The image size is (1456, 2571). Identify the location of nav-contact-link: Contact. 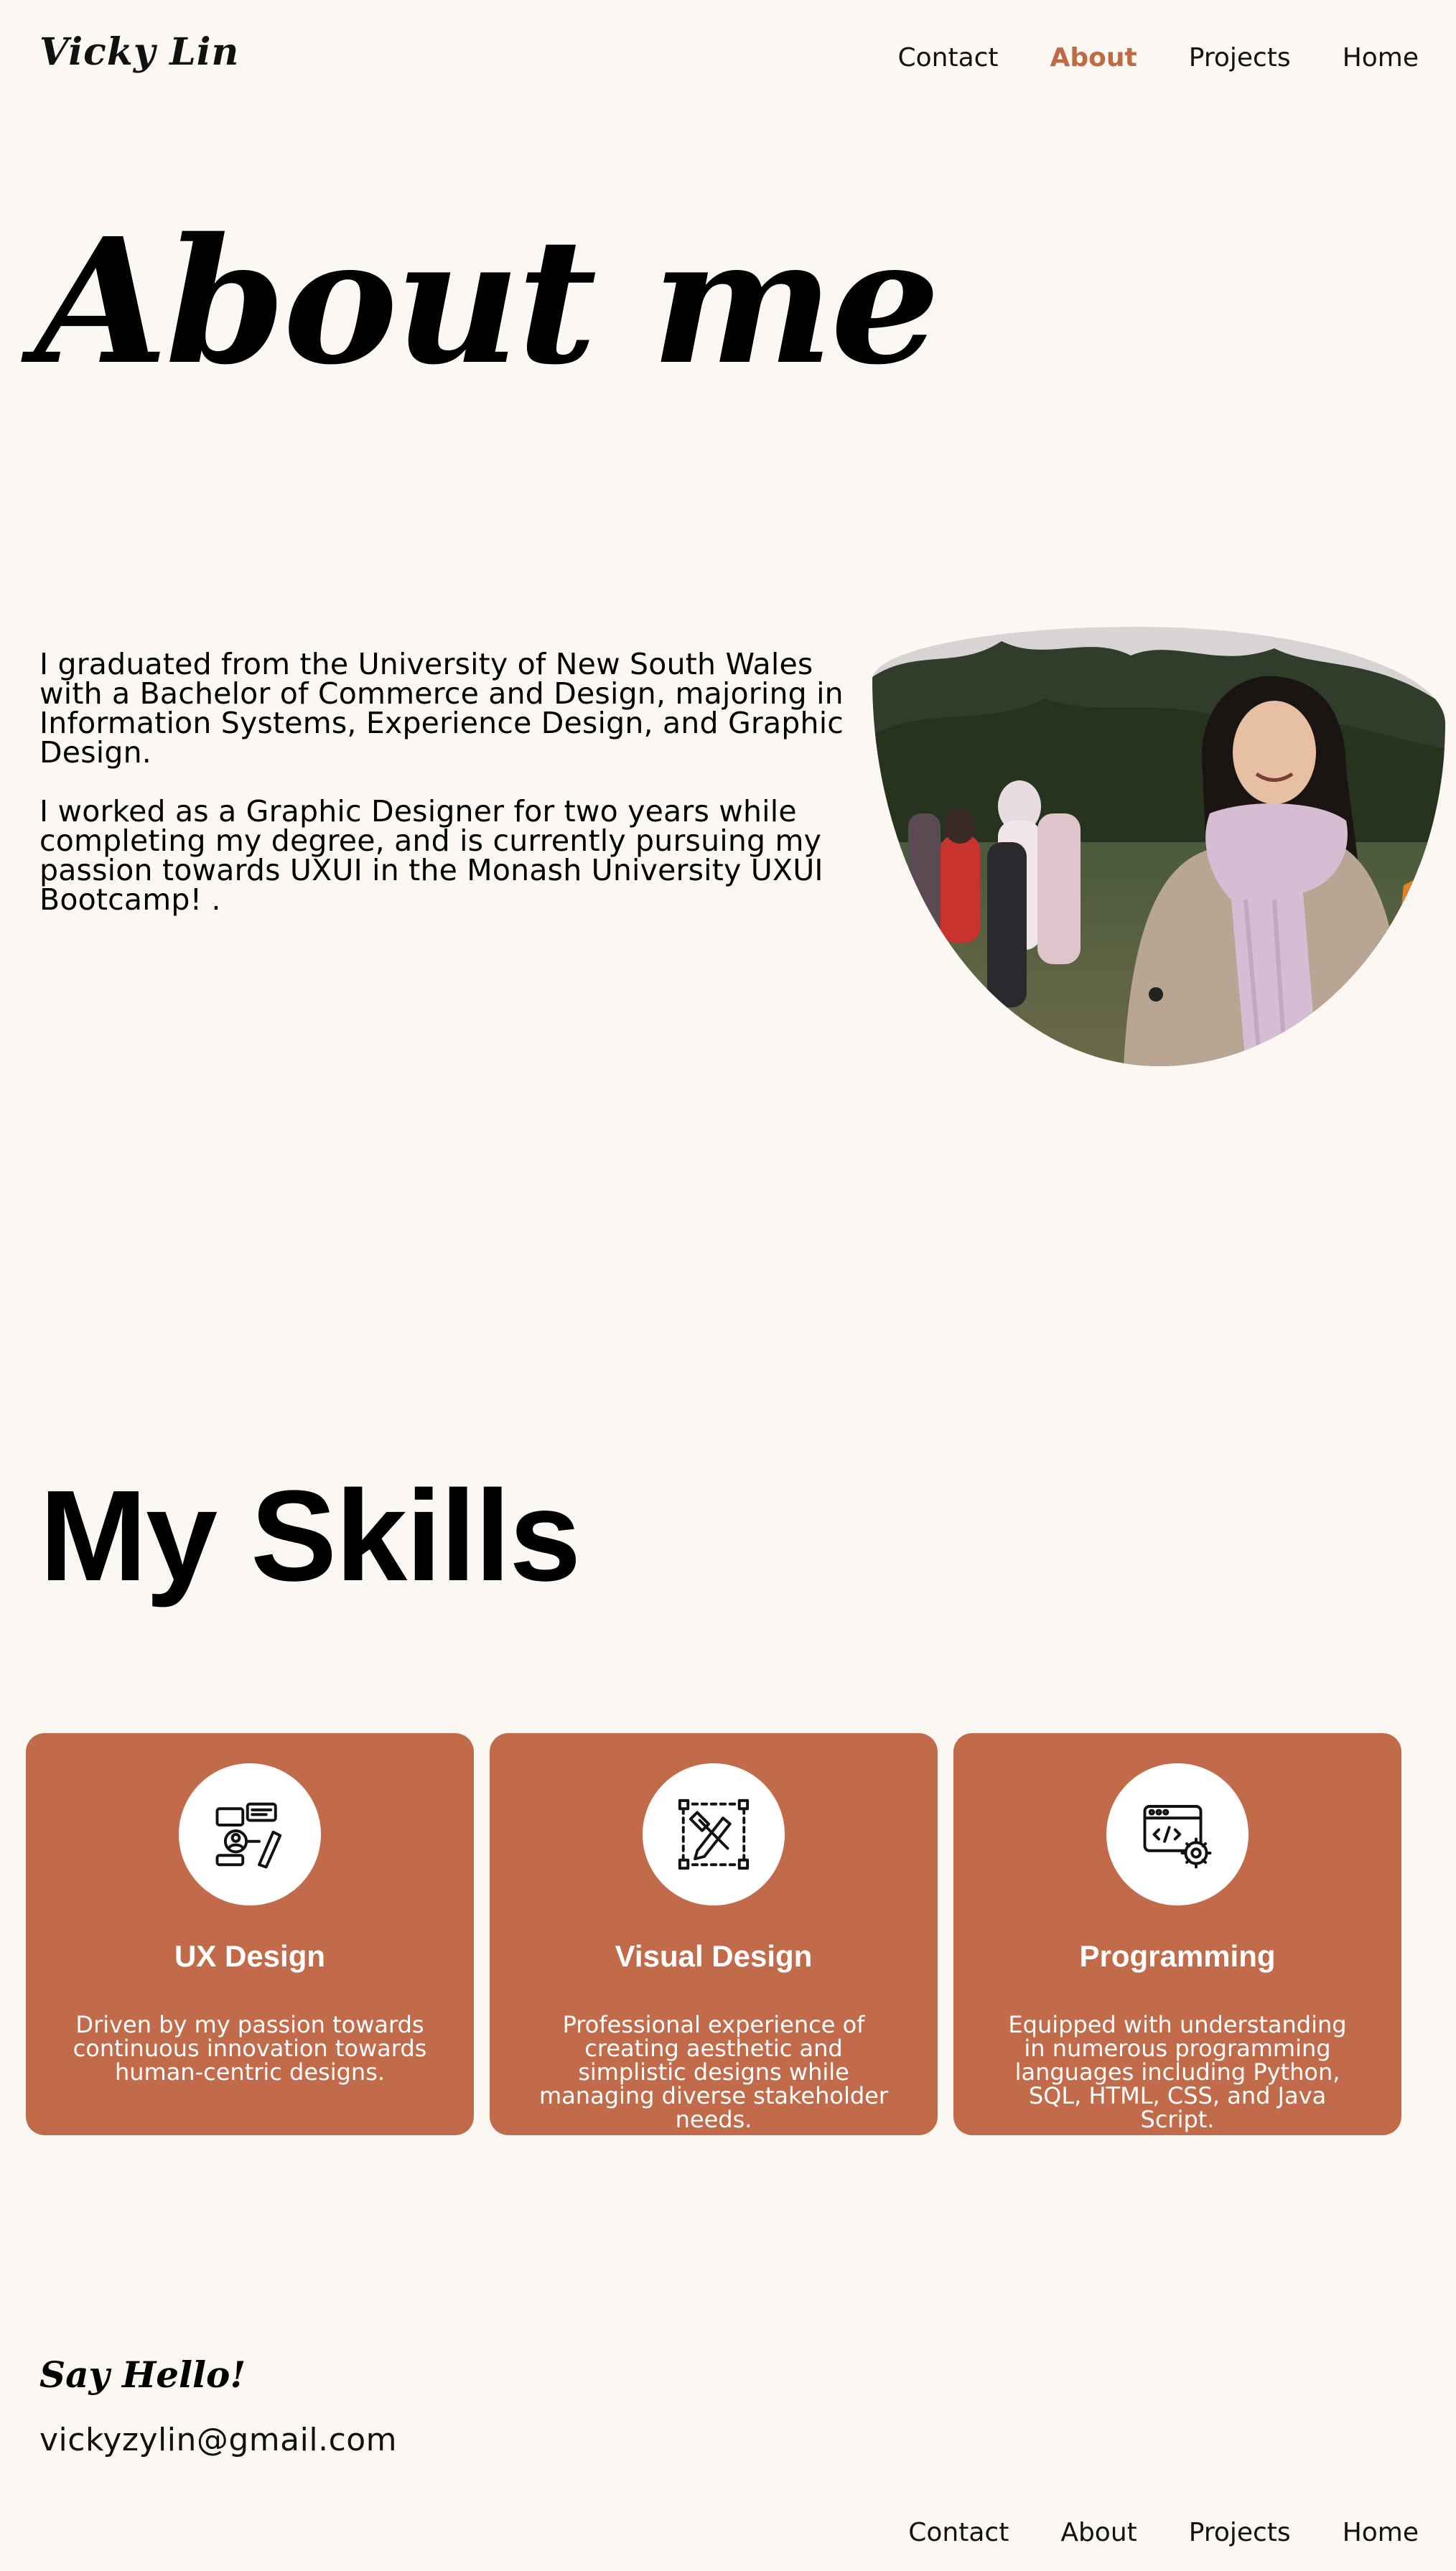
(947, 58).